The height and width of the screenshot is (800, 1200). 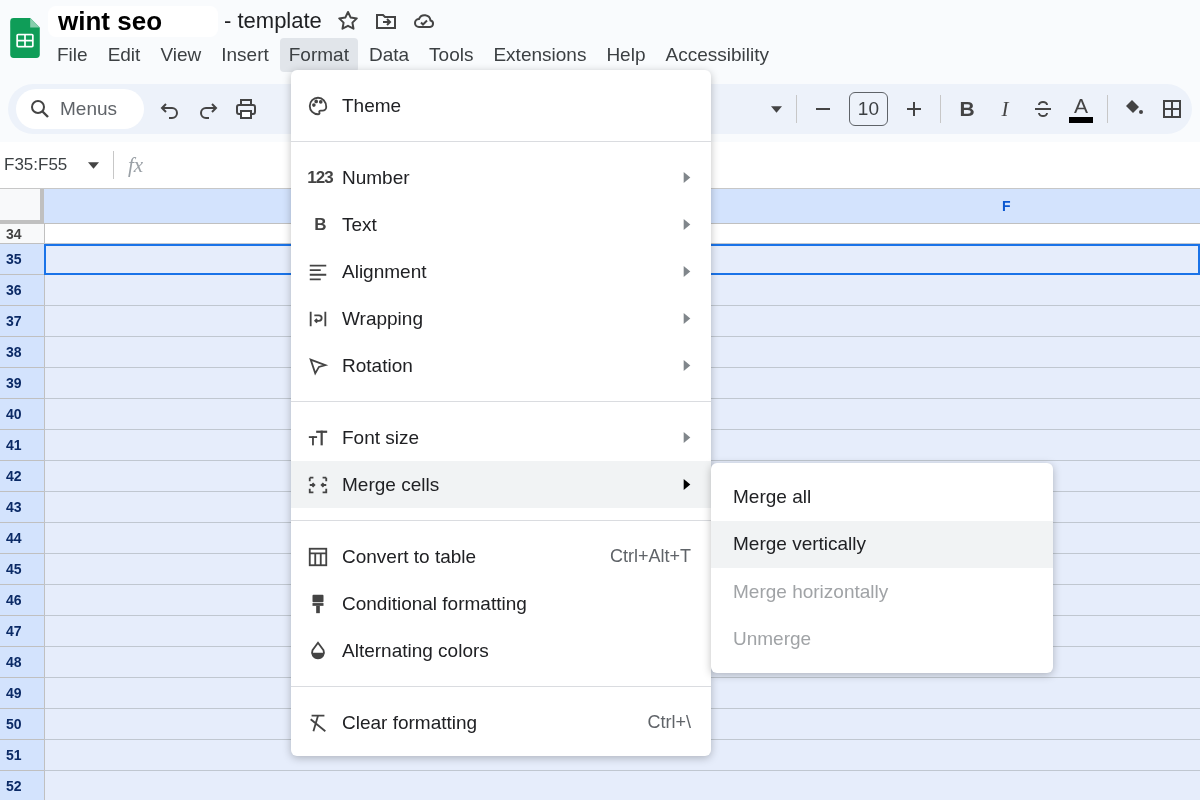 What do you see at coordinates (669, 722) in the screenshot?
I see `shortcut-text: Ctrl+\` at bounding box center [669, 722].